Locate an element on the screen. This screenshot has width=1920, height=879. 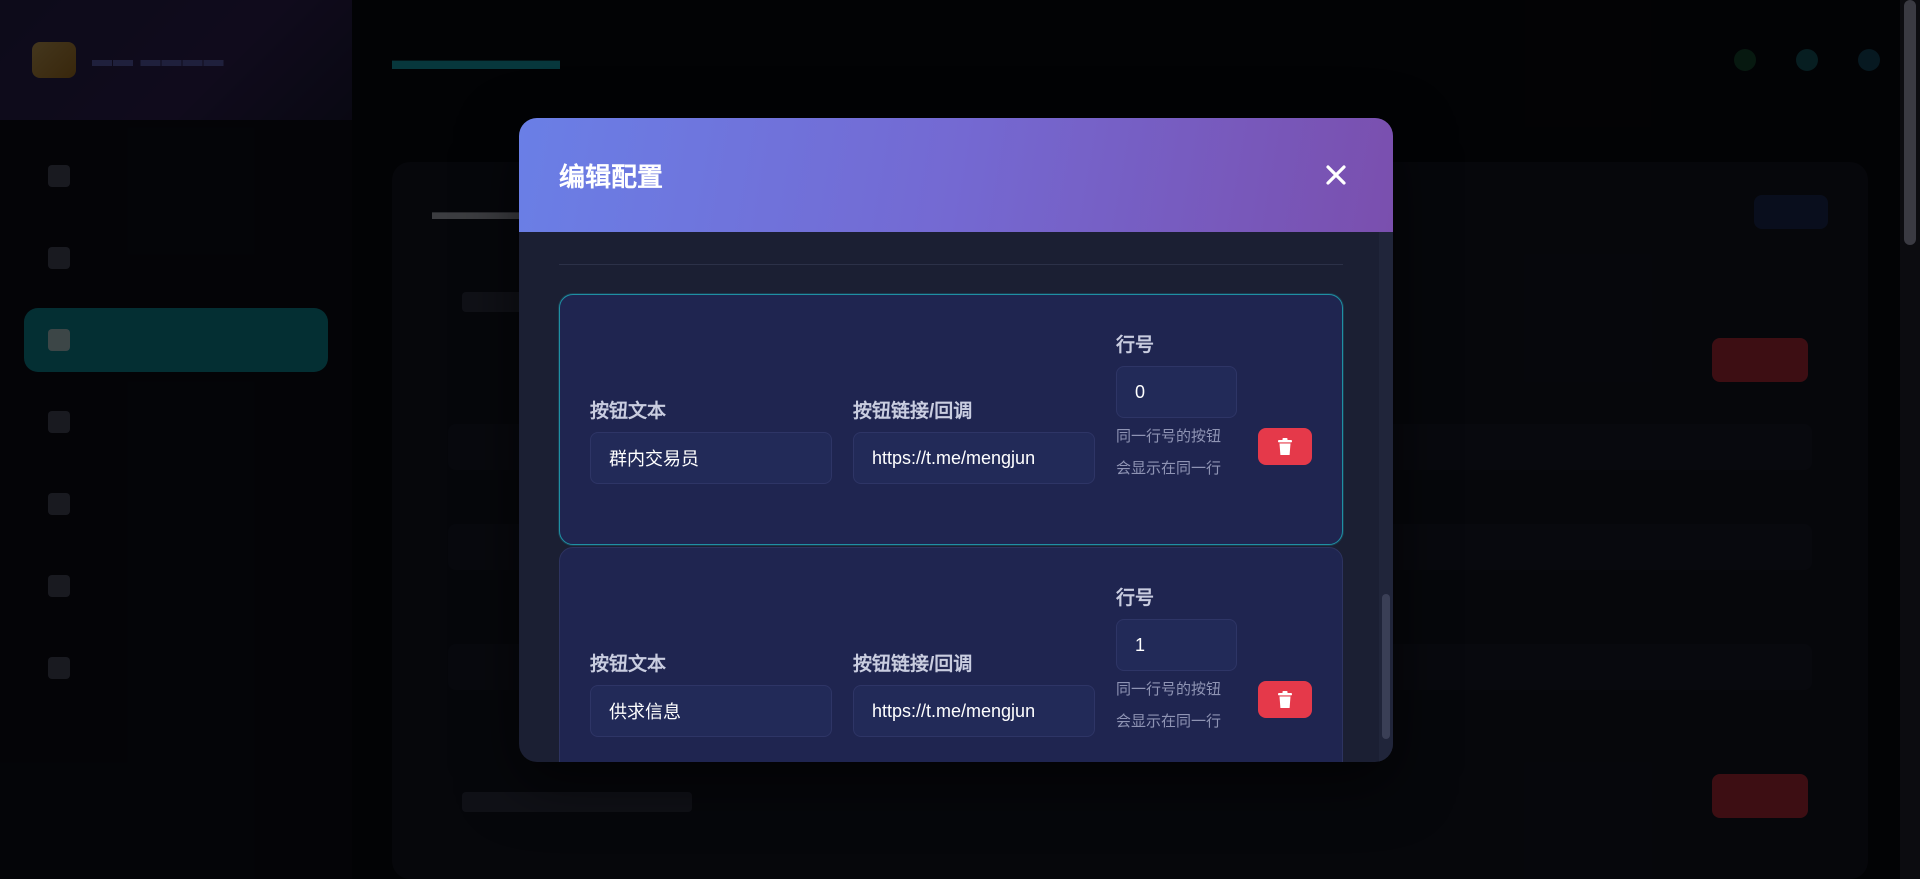
close-button is located at coordinates (1336, 175).